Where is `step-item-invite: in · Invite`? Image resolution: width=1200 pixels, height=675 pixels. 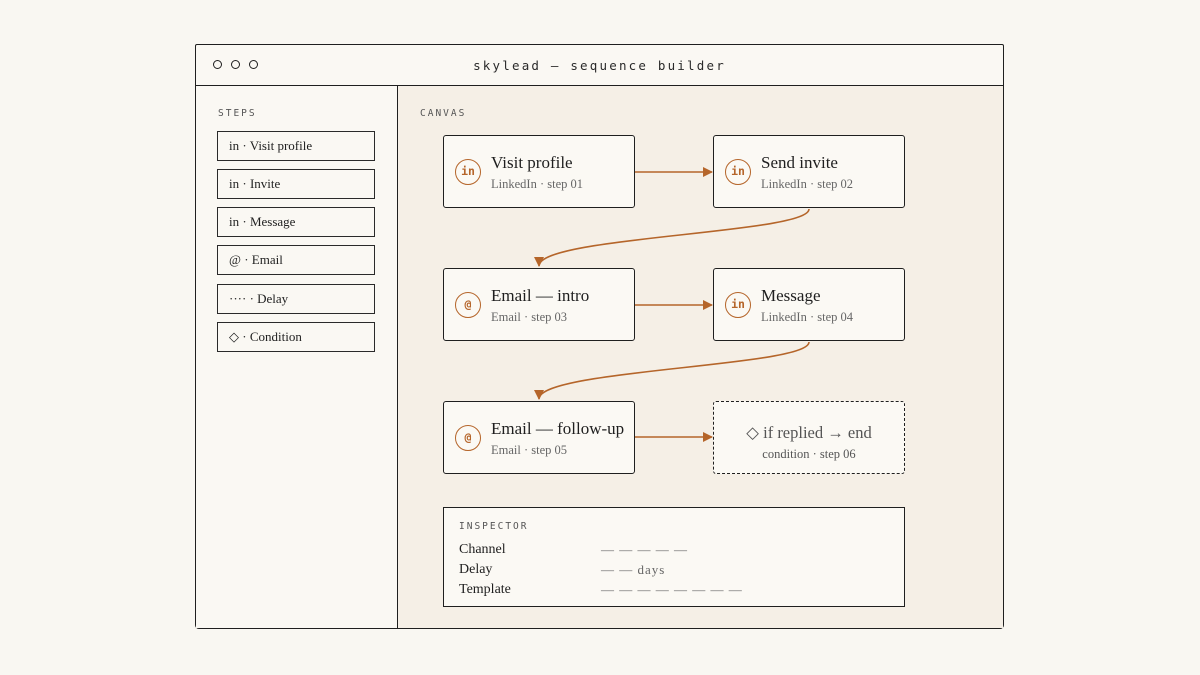
step-item-invite: in · Invite is located at coordinates (296, 184).